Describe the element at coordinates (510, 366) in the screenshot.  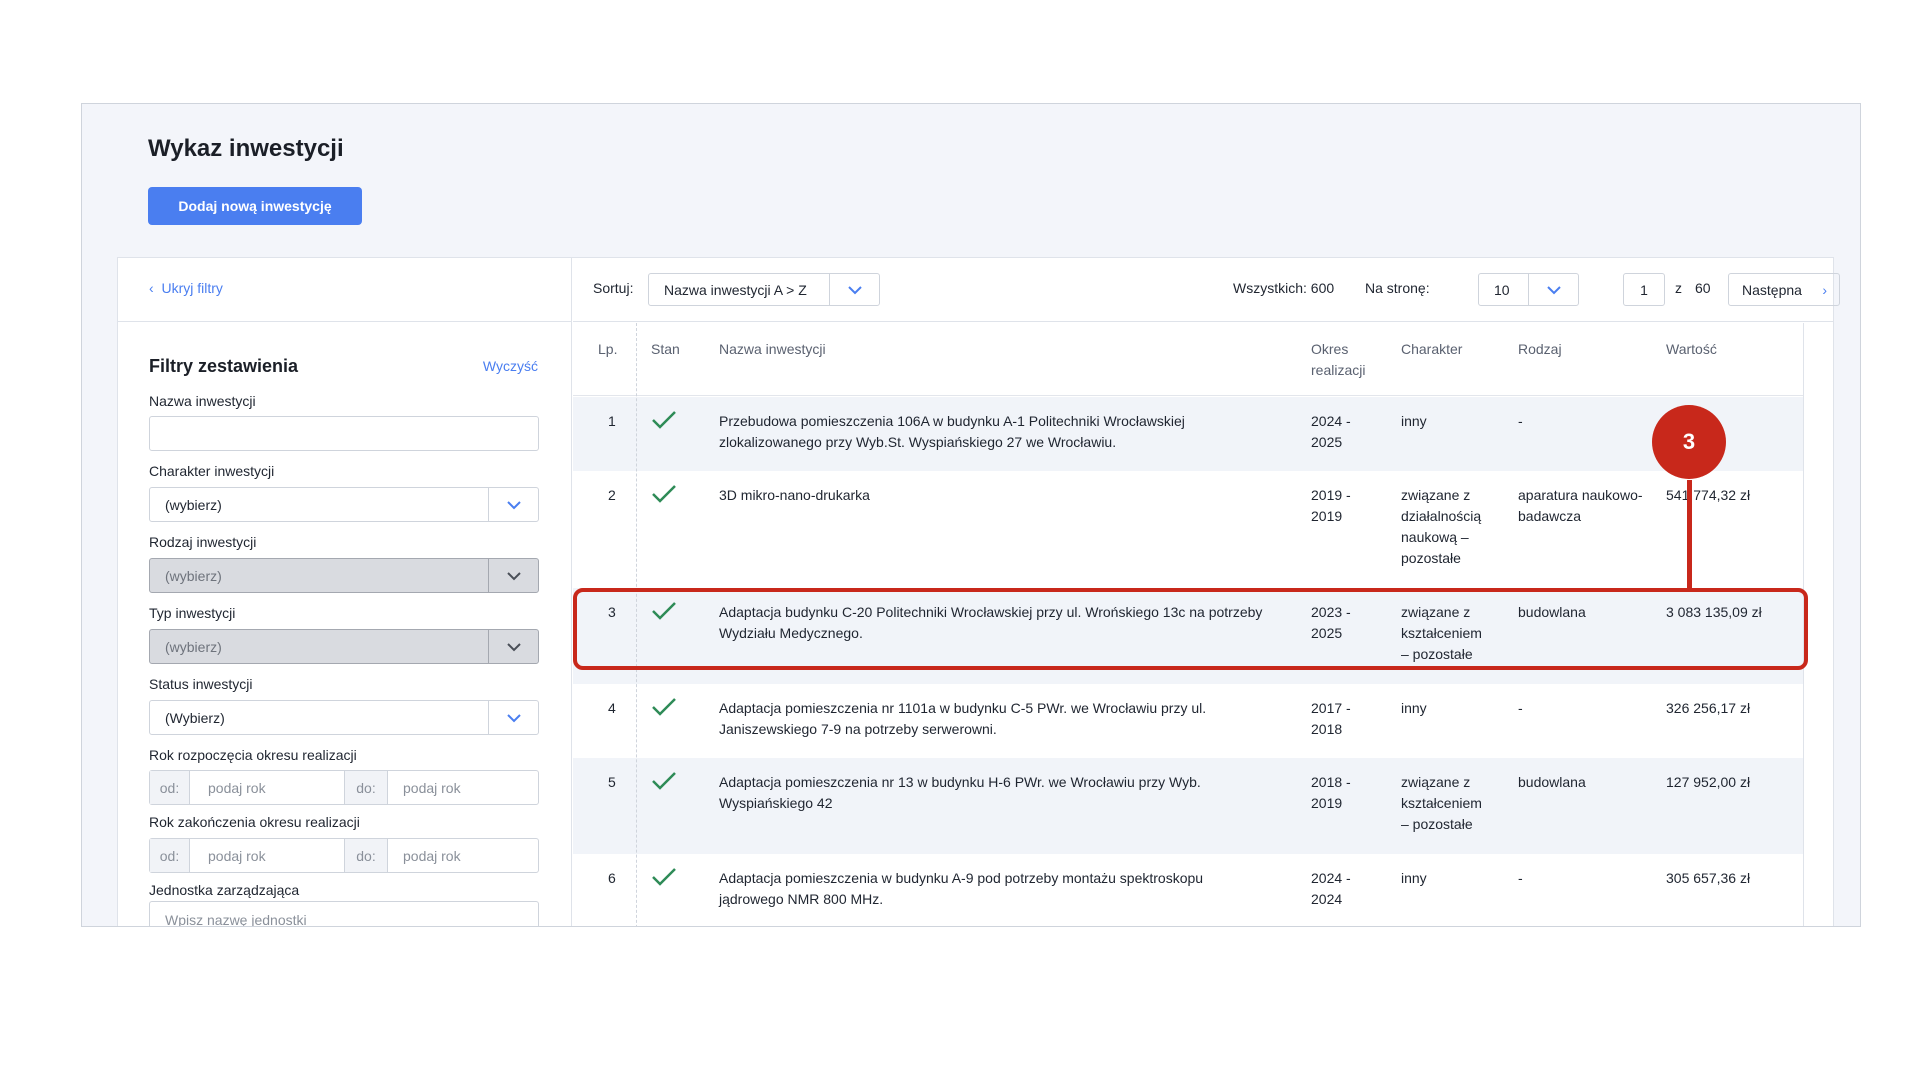
I see `clear-filters-link: Wyczyść` at that location.